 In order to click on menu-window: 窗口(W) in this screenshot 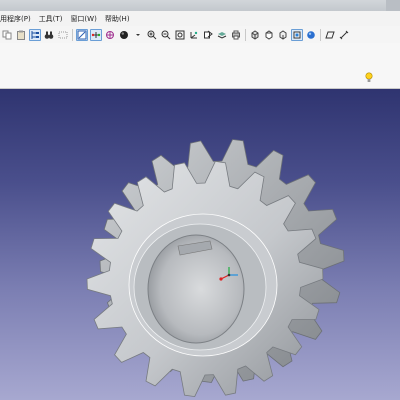, I will do `click(83, 19)`.